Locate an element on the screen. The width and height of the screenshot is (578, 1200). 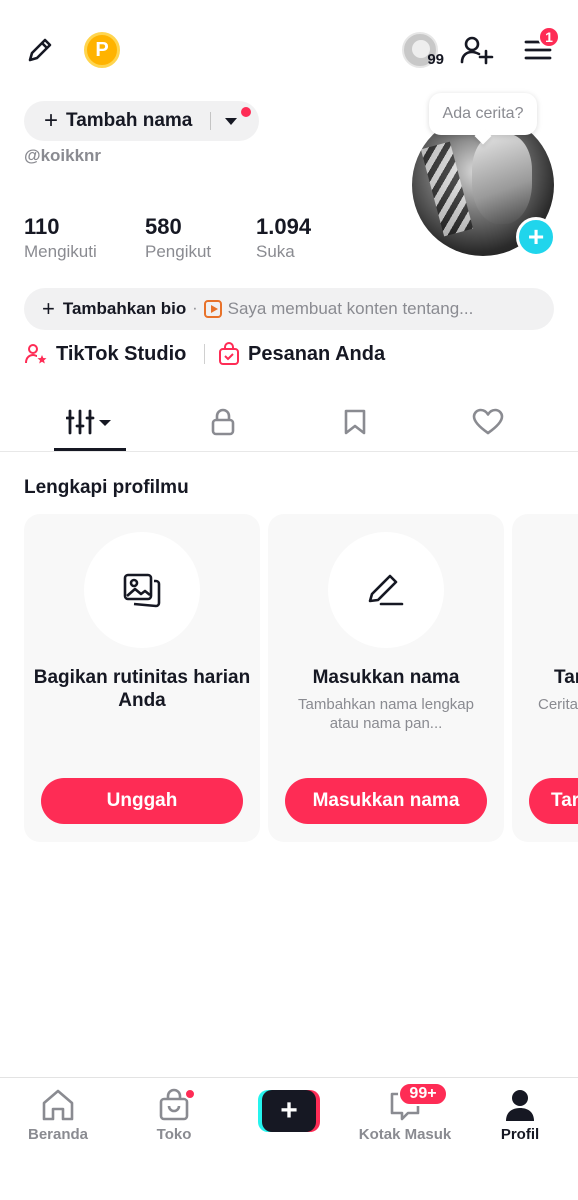
link-label: TikTok Studio is located at coordinates (121, 353).